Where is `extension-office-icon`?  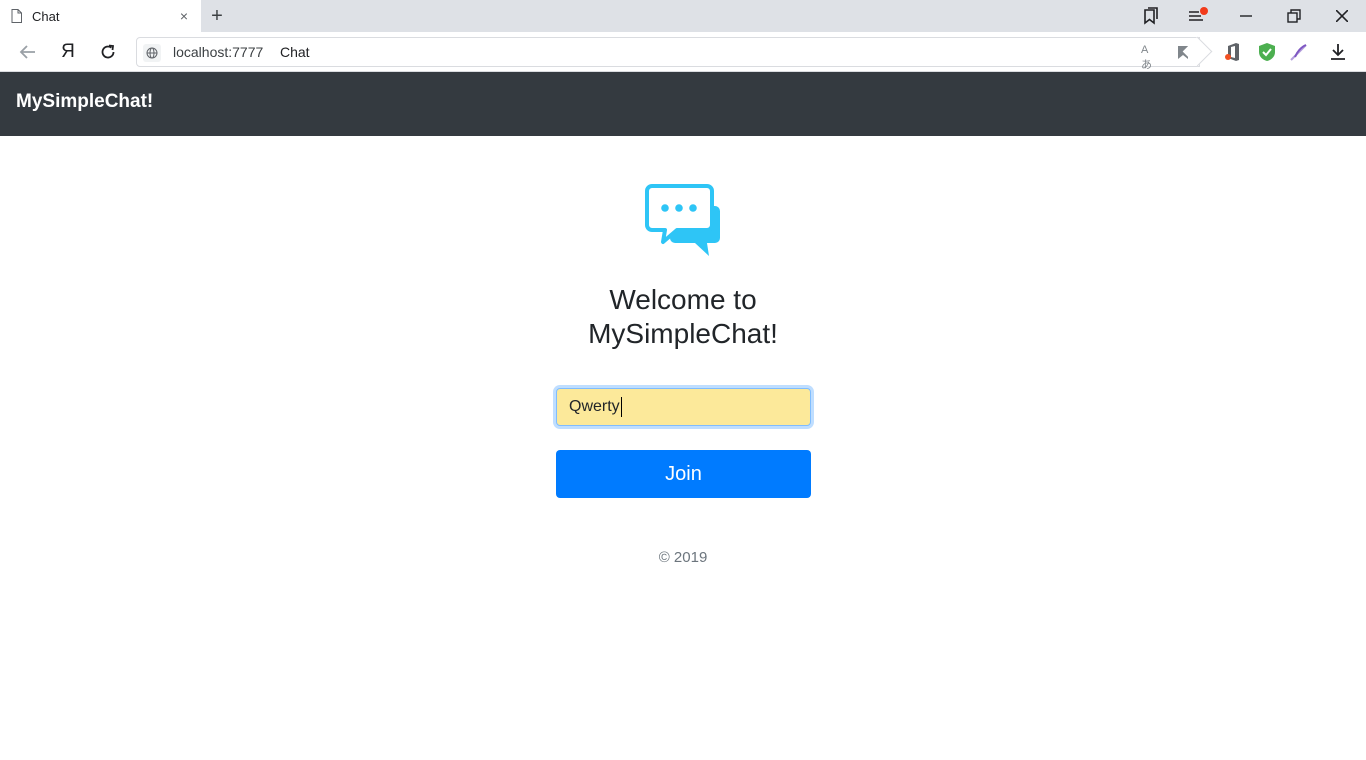
extension-office-icon is located at coordinates (1233, 52).